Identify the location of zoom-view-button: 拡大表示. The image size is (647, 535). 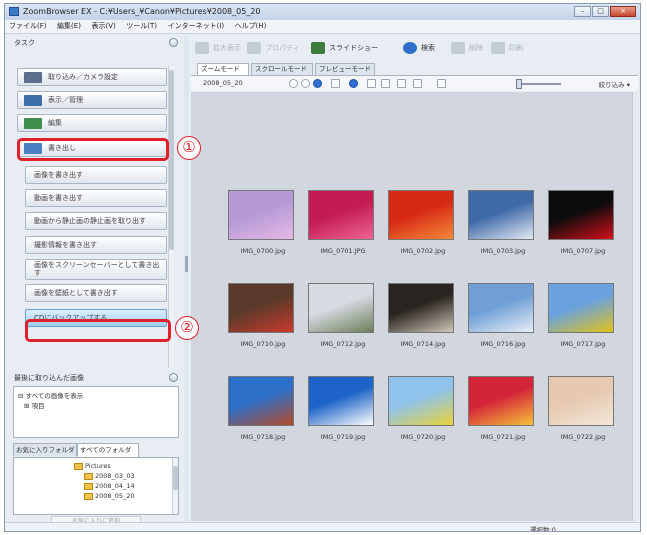
(218, 48).